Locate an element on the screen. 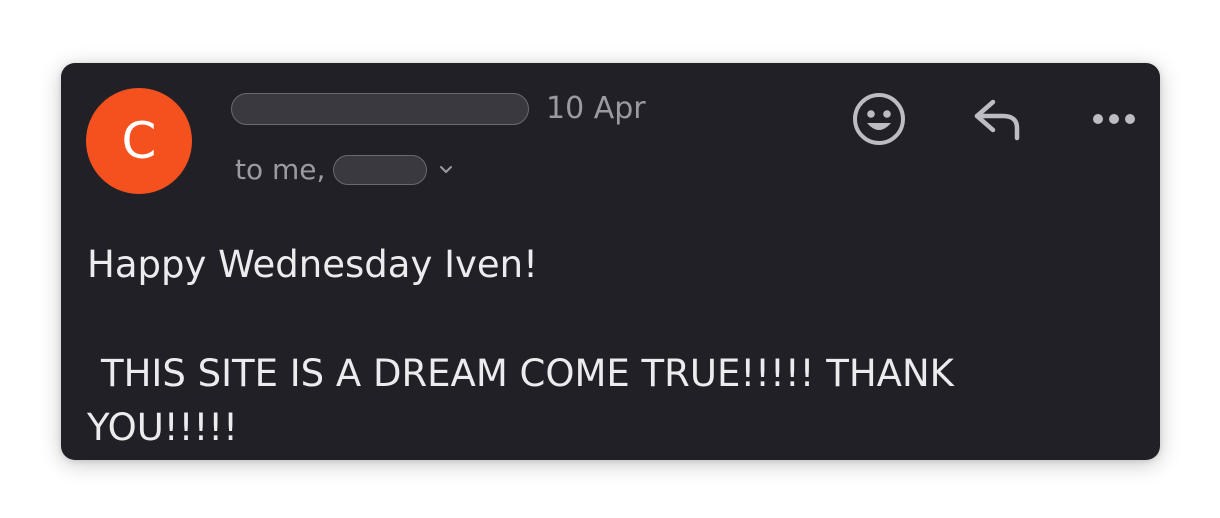 The width and height of the screenshot is (1220, 518). smiley-face-icon is located at coordinates (879, 119).